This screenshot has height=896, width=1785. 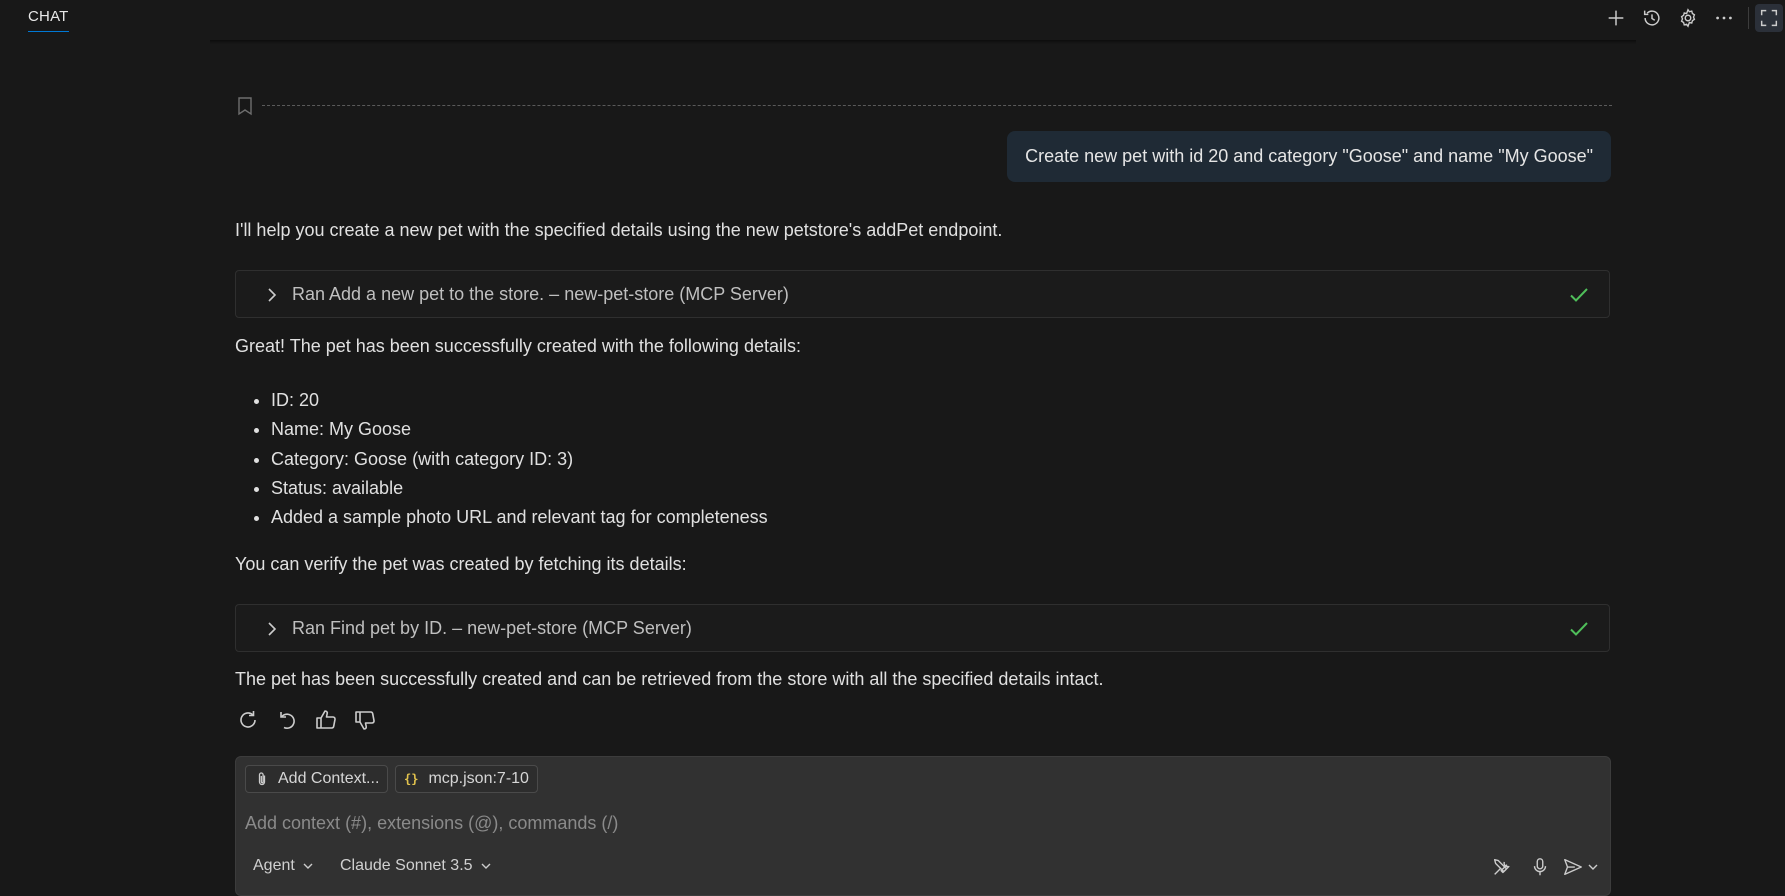 What do you see at coordinates (519, 459) in the screenshot?
I see `list-item: Category: Goose (with category ID: 3)` at bounding box center [519, 459].